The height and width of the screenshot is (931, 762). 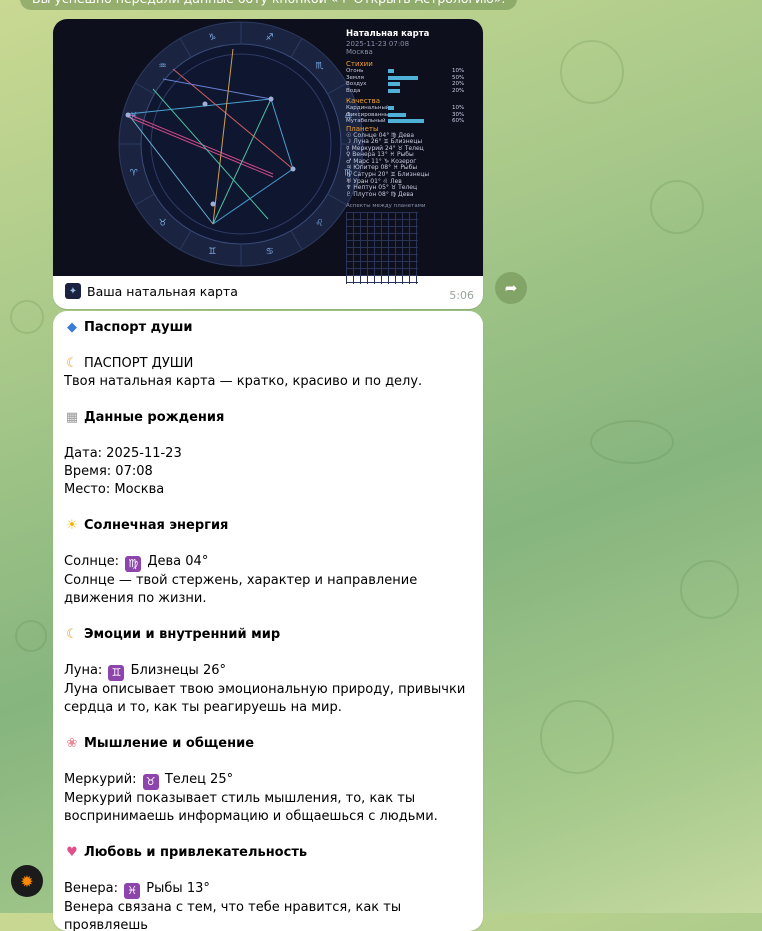 What do you see at coordinates (162, 67) in the screenshot?
I see `wheel-sign-icon: ♒` at bounding box center [162, 67].